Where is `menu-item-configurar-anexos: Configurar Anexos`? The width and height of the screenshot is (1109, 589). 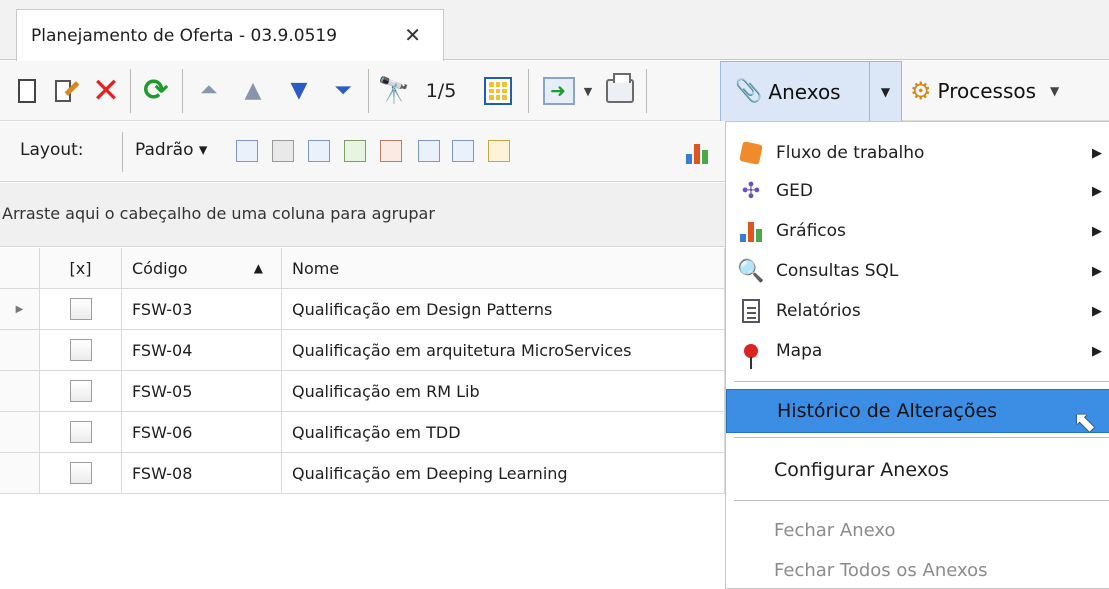
menu-item-configurar-anexos: Configurar Anexos is located at coordinates (917, 470).